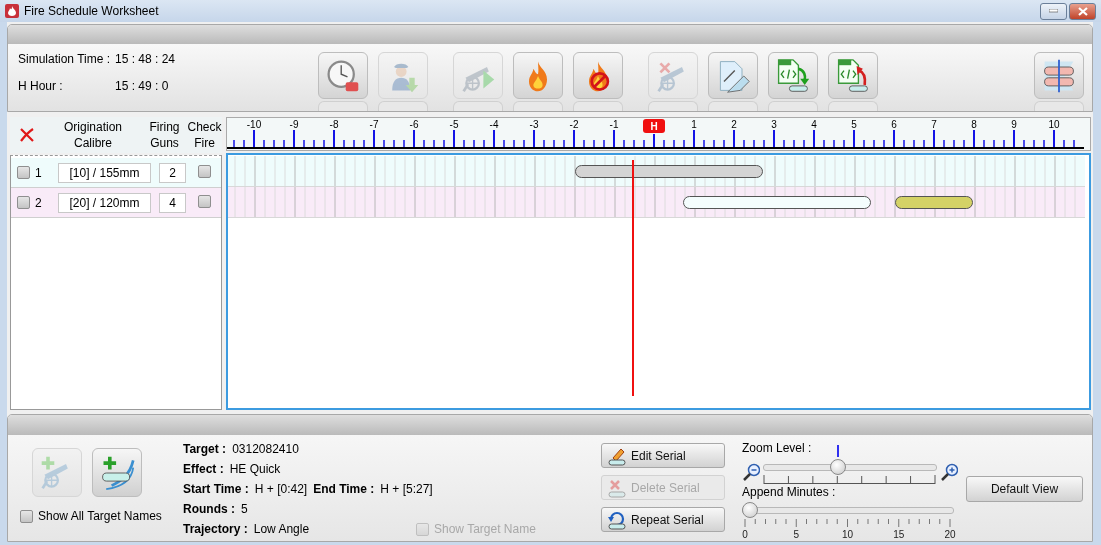  Describe the element at coordinates (12, 11) in the screenshot. I see `app-icon` at that location.